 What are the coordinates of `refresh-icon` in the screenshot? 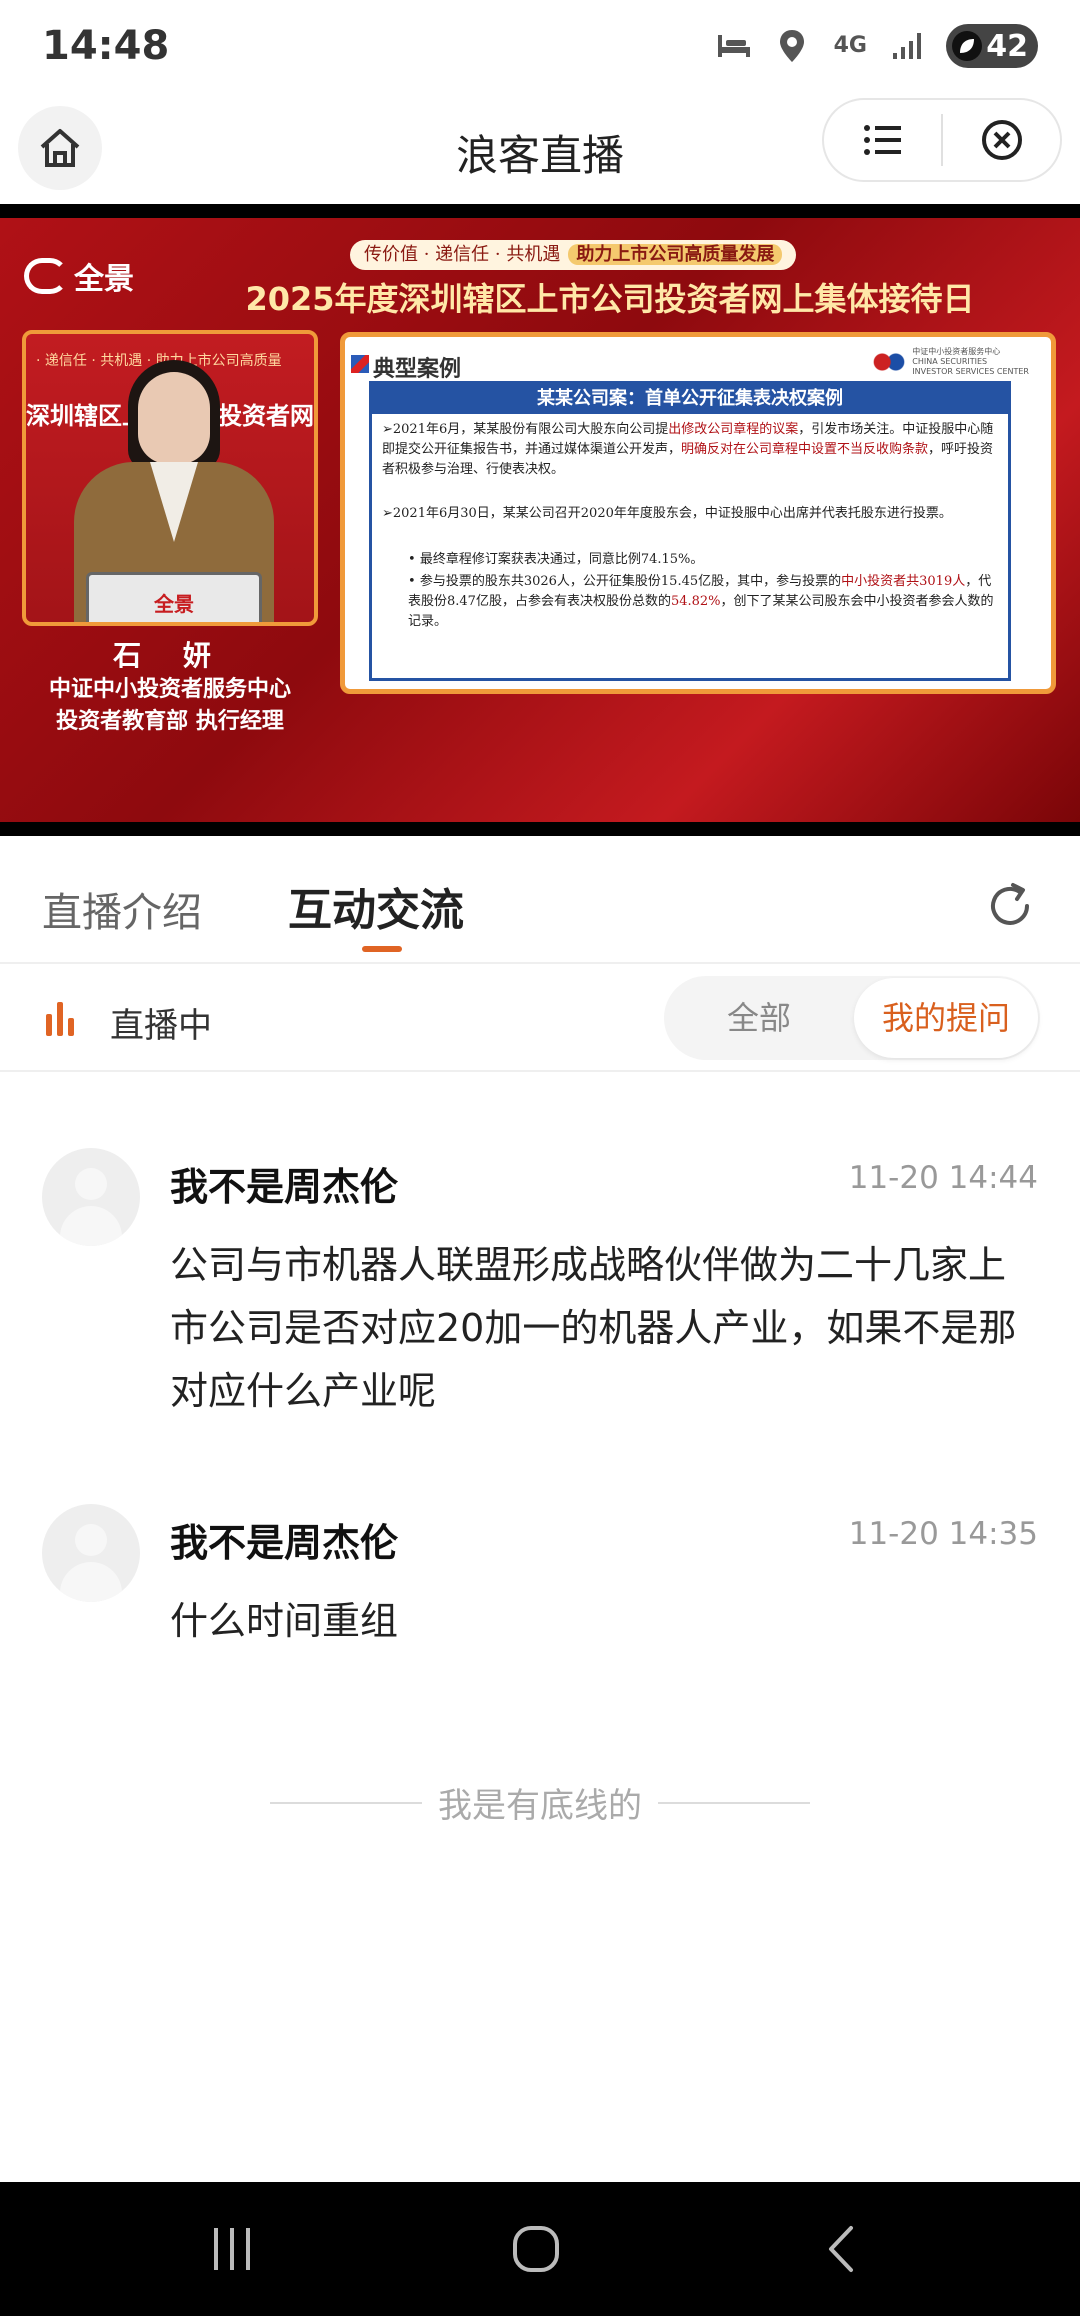 It's located at (1010, 904).